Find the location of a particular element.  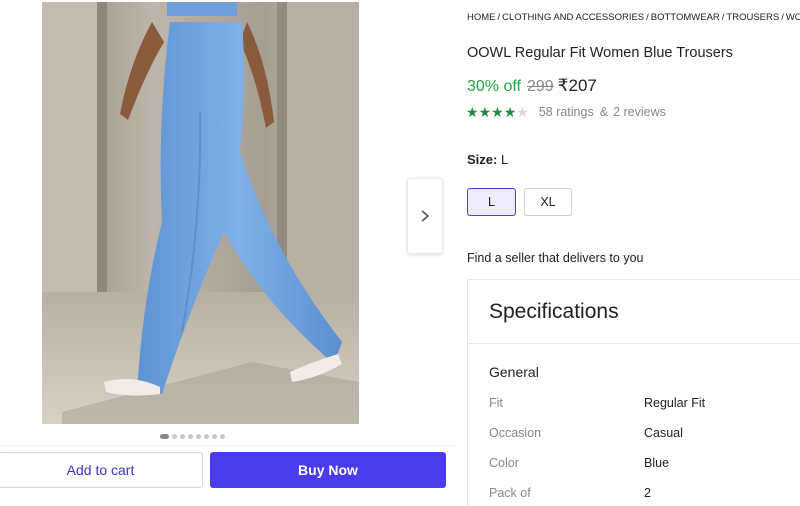

spec-row: Color Blue is located at coordinates (579, 463).